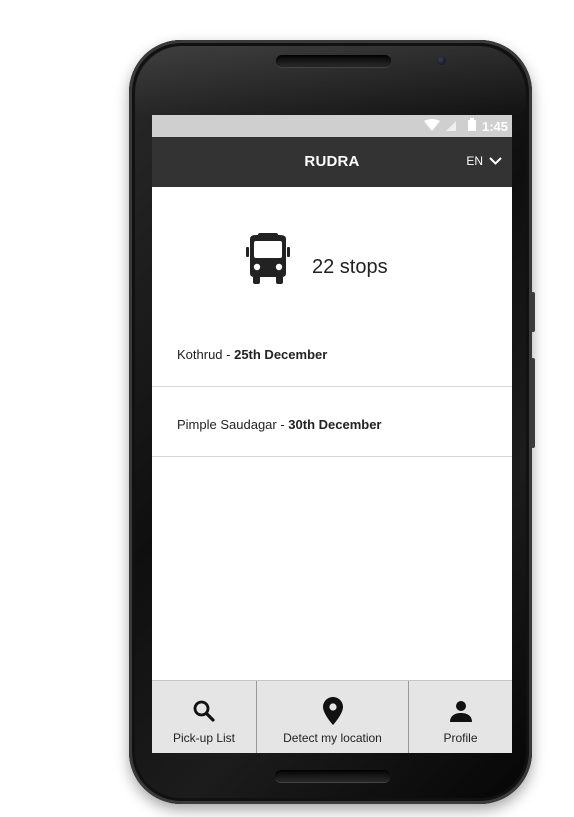  I want to click on stop-item: Pimple Saudagar - 30th December, so click(332, 422).